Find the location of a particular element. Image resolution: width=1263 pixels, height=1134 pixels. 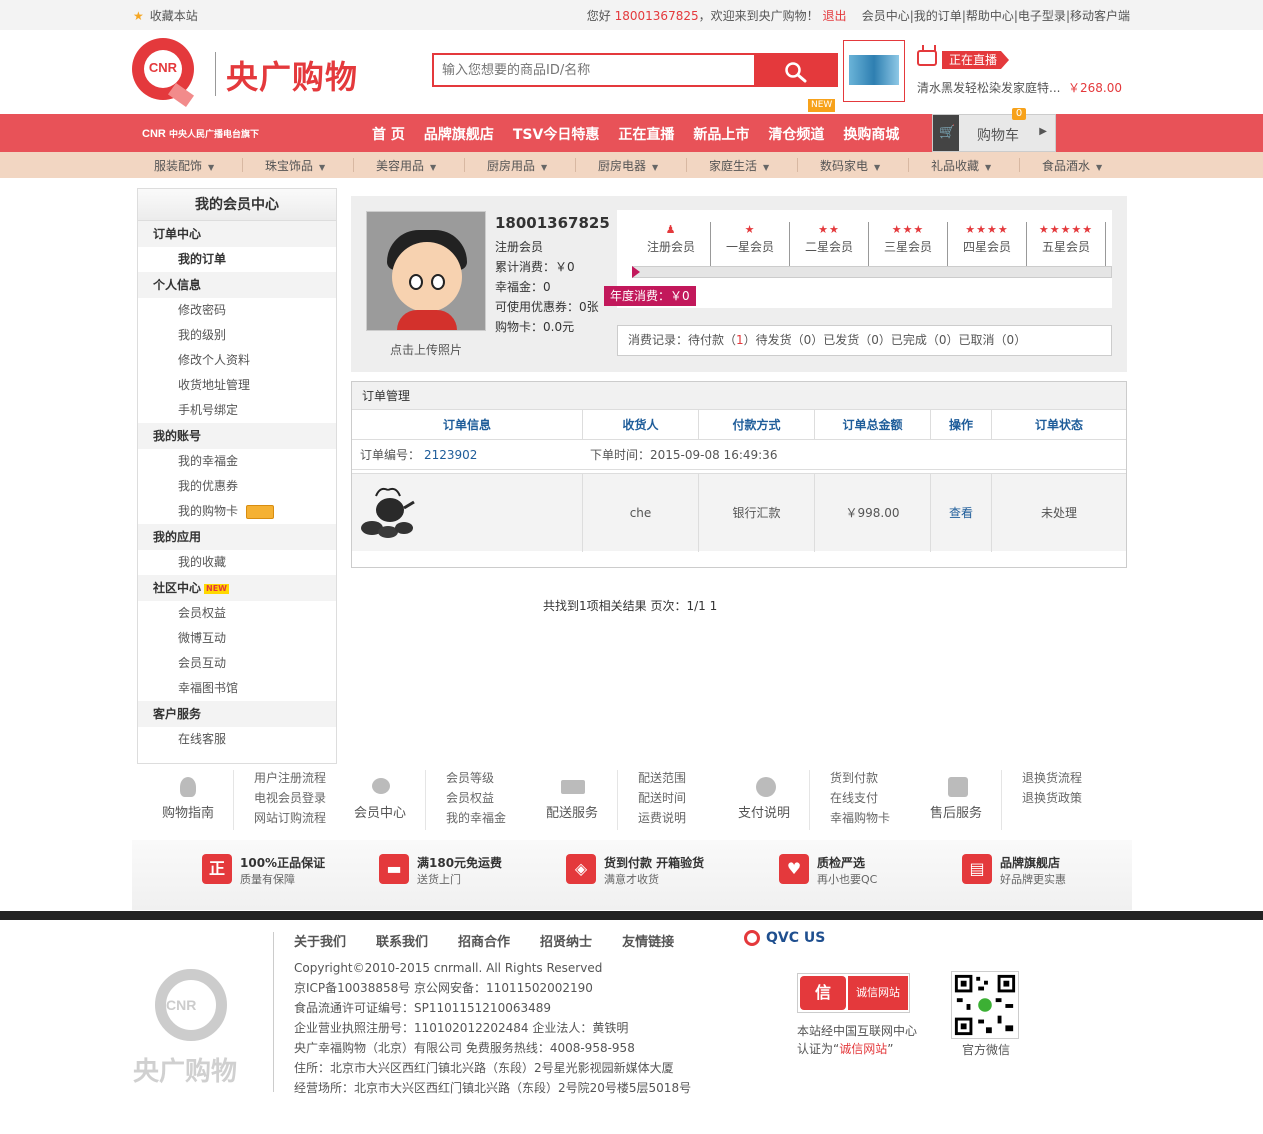

help-title-delivery: 配送服务 is located at coordinates (572, 811).